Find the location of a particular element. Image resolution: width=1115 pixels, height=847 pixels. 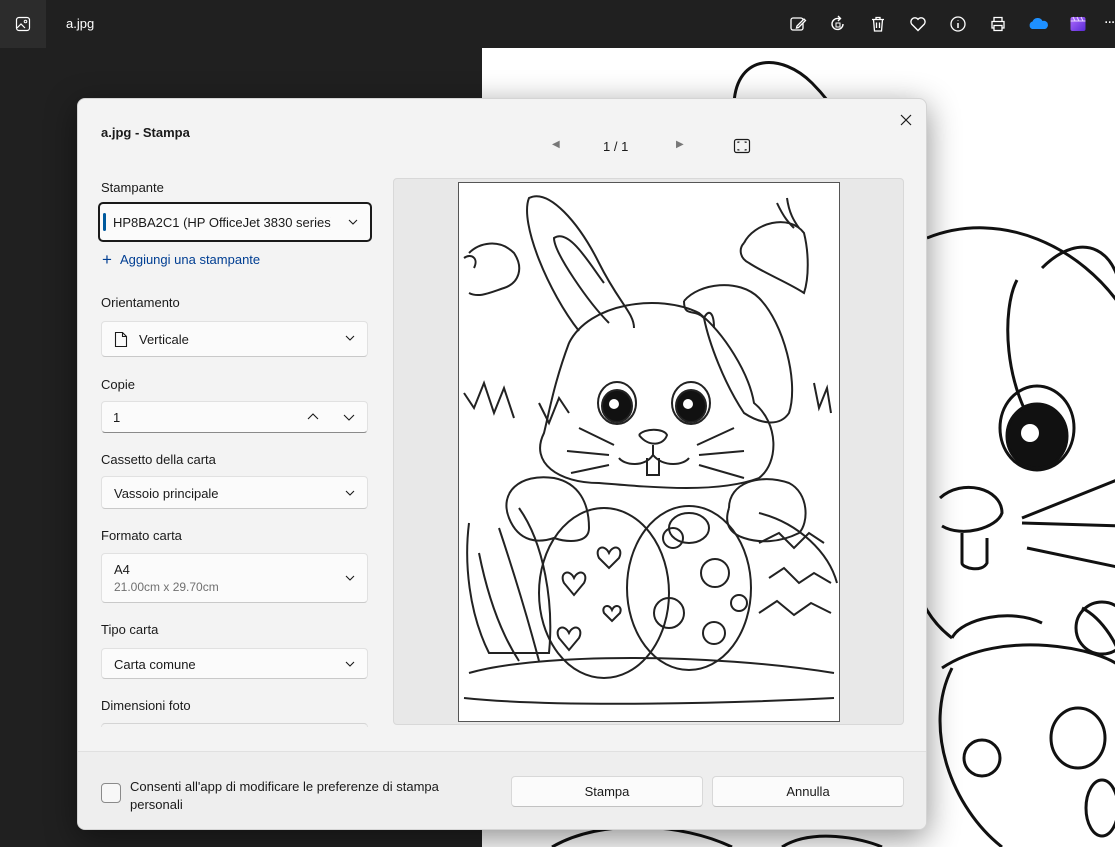

portrait-page-icon is located at coordinates (121, 339).